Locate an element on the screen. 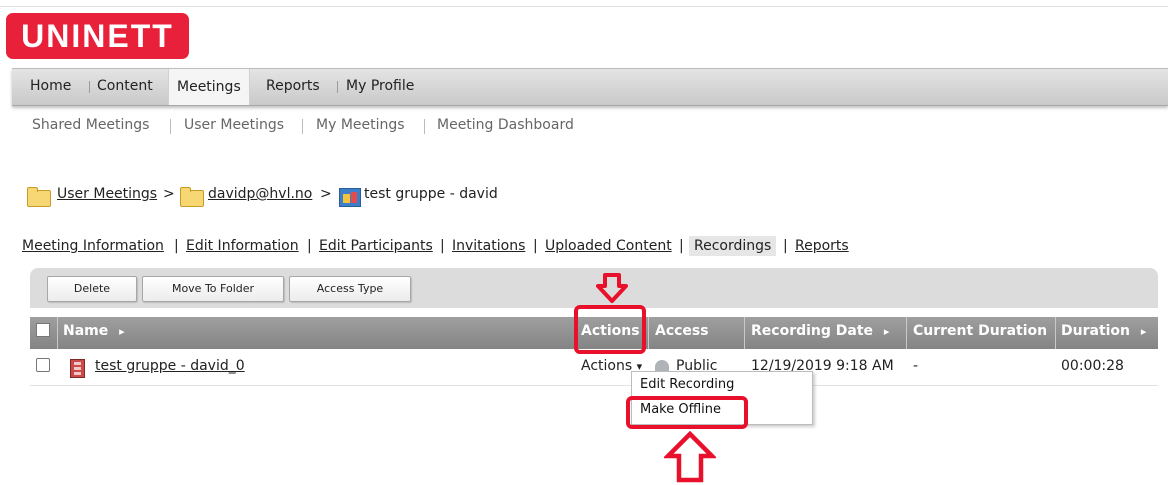 Image resolution: width=1168 pixels, height=485 pixels. tab-home: Home is located at coordinates (50, 86).